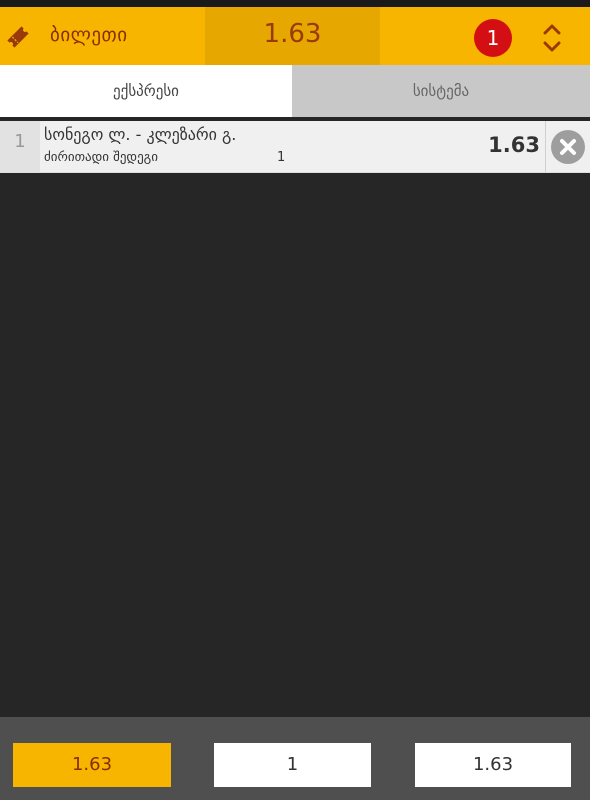 This screenshot has height=800, width=590. Describe the element at coordinates (493, 38) in the screenshot. I see `bet-count-badge: 1` at that location.